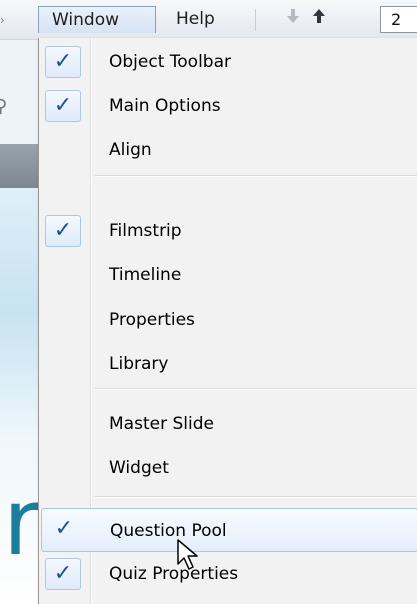 The width and height of the screenshot is (417, 604). What do you see at coordinates (152, 320) in the screenshot?
I see `menu-item-label: Properties` at bounding box center [152, 320].